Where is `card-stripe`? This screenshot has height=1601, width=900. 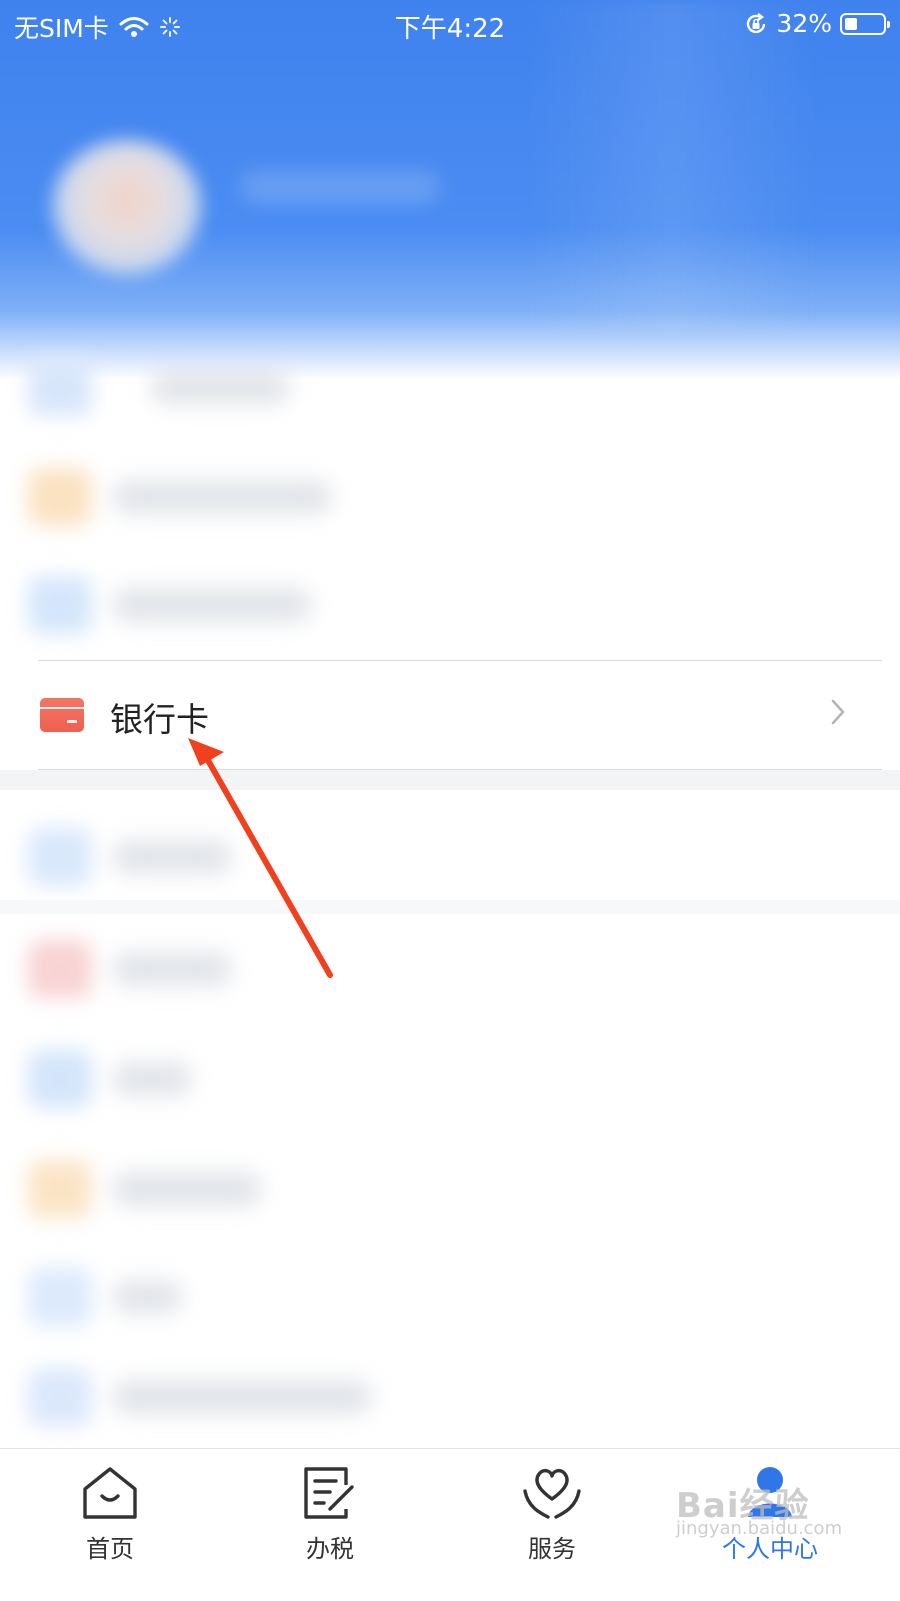 card-stripe is located at coordinates (62, 708).